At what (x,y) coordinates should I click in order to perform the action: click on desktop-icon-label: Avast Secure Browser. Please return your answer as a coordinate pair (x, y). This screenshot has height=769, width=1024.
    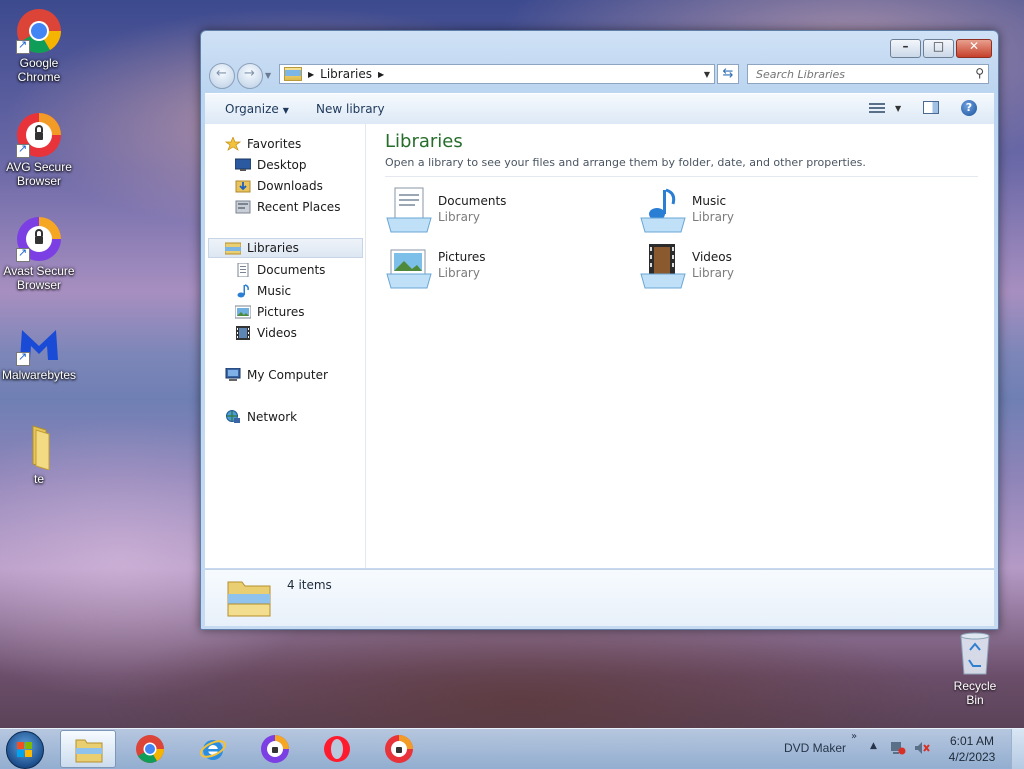
    Looking at the image, I should click on (39, 278).